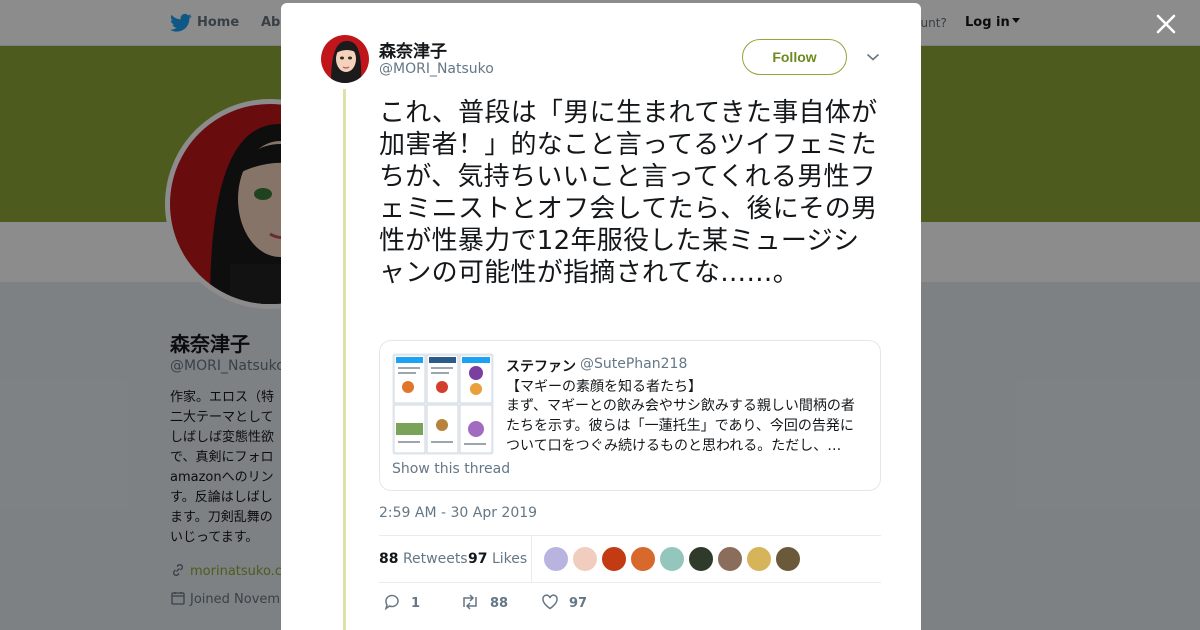  What do you see at coordinates (484, 605) in the screenshot?
I see `retweet-button: 88` at bounding box center [484, 605].